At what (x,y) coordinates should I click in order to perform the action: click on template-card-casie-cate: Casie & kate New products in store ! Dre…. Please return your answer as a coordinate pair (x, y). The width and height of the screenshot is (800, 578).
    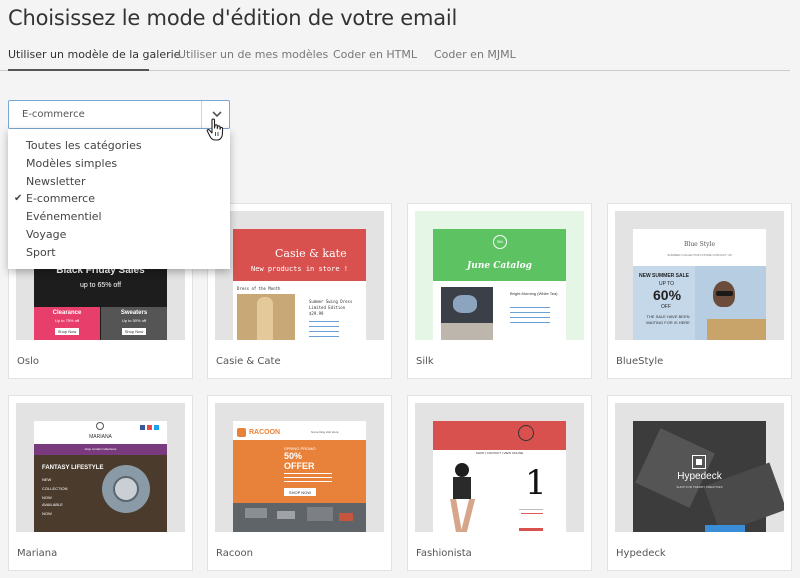
    Looking at the image, I should click on (299, 291).